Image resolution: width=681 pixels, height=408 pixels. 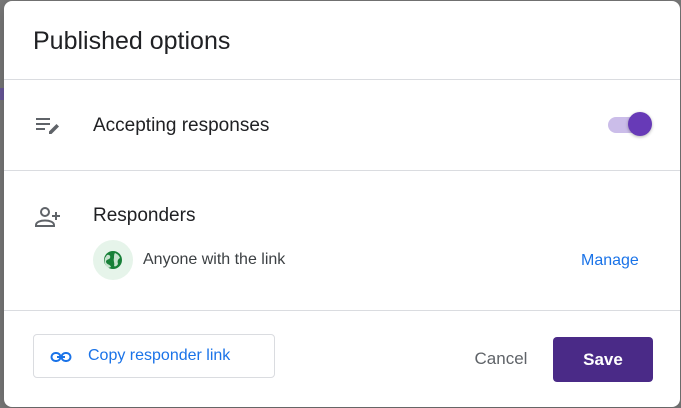 I want to click on copy-responder-link-button: Copy responder link, so click(x=154, y=356).